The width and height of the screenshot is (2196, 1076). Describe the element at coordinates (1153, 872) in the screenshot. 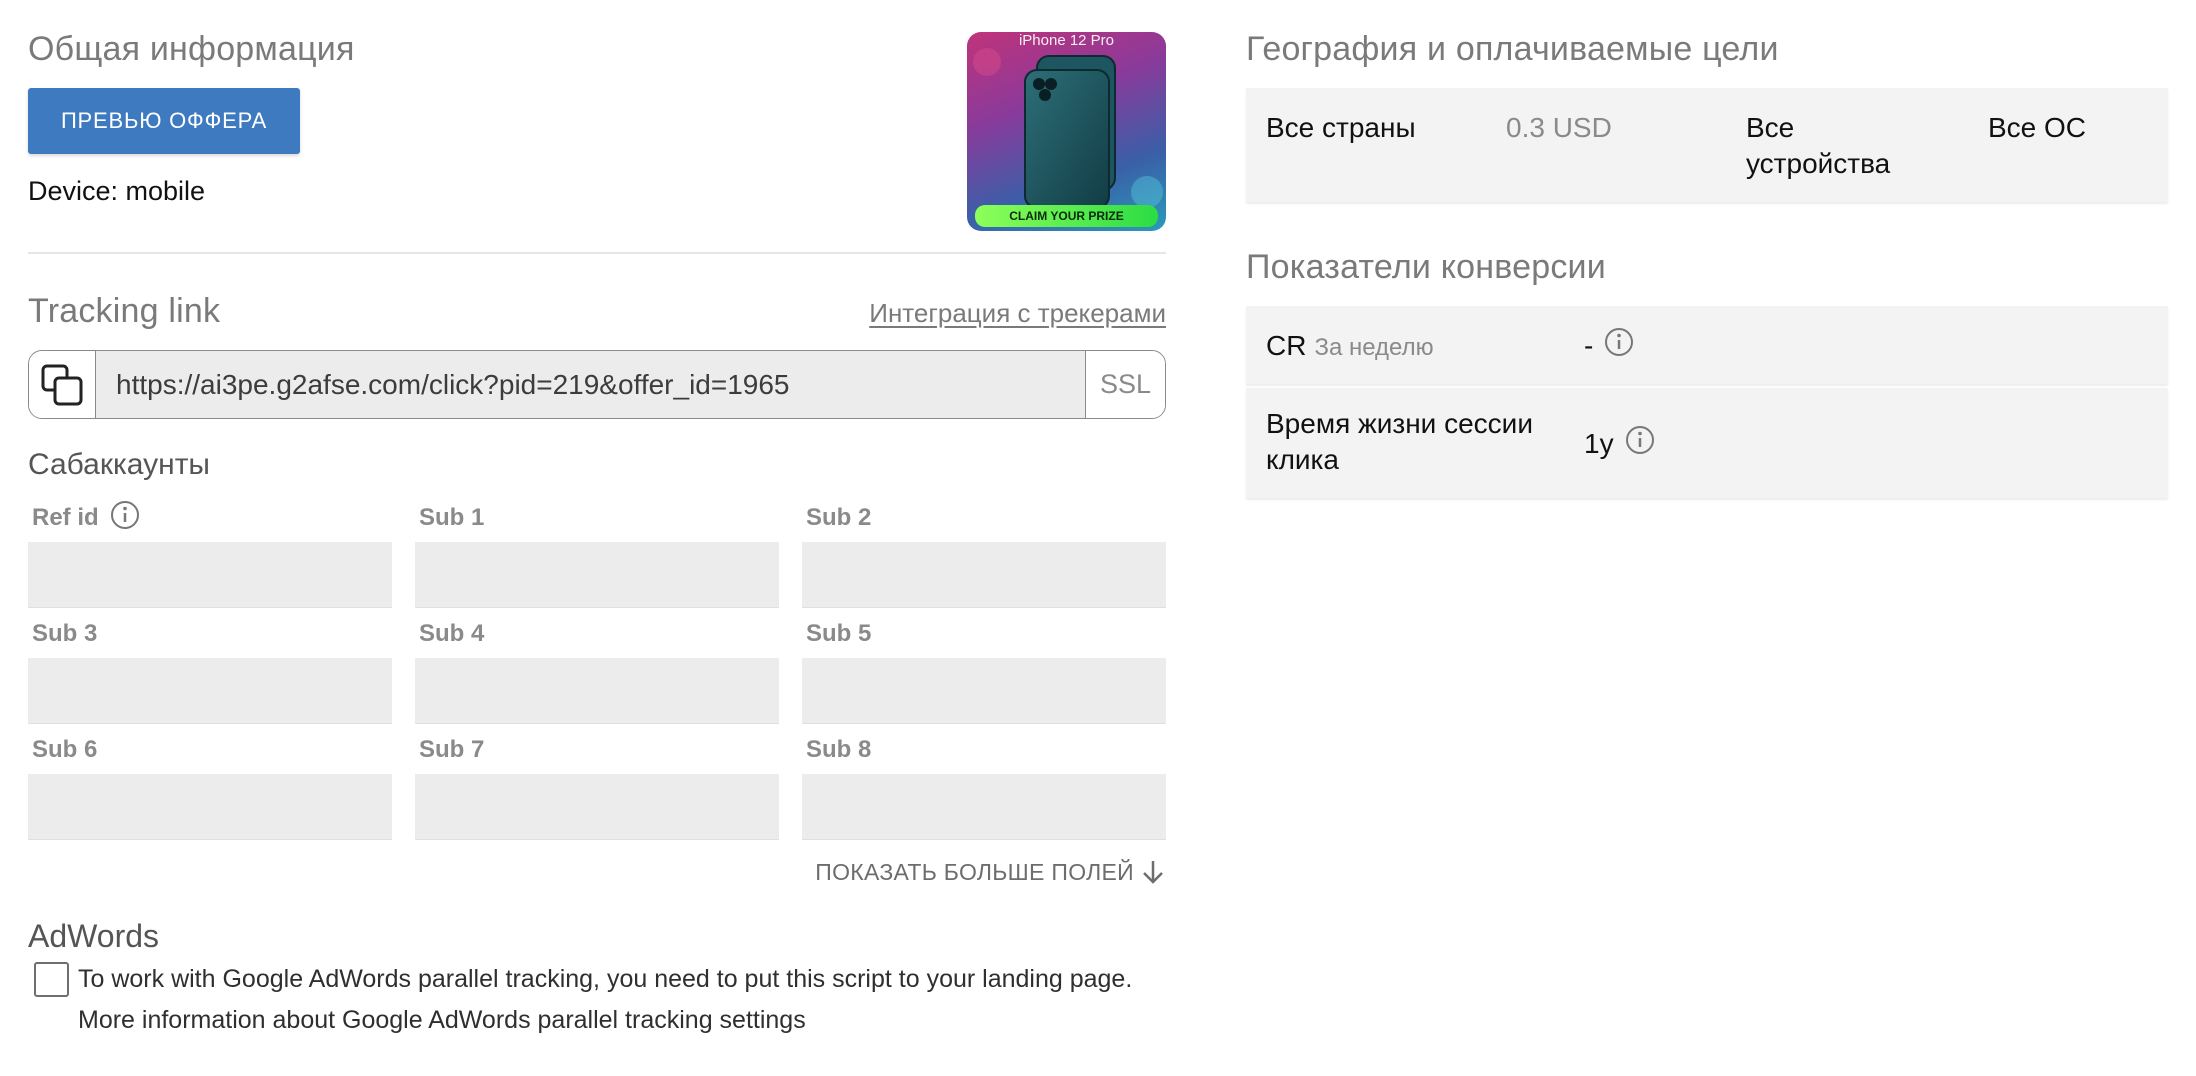

I see `arrow-down-icon` at that location.